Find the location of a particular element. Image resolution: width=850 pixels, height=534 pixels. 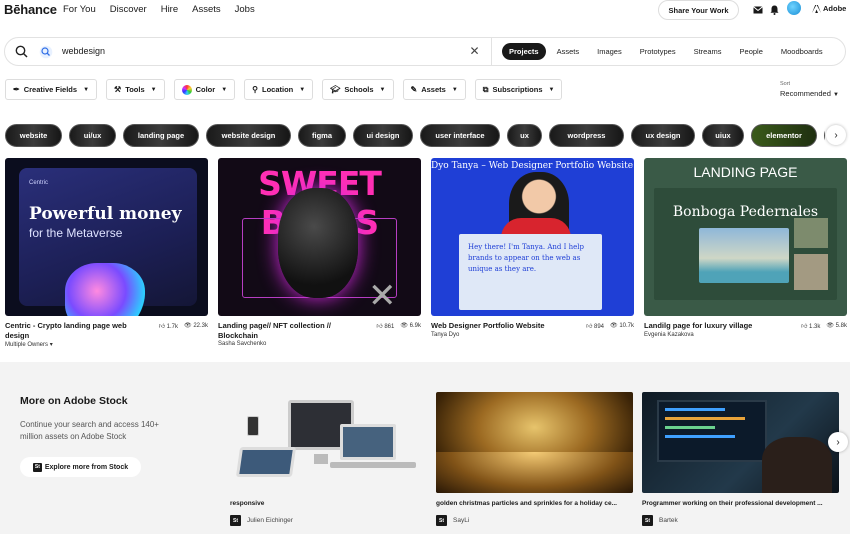

views-value: 6.9k is located at coordinates (415, 326).